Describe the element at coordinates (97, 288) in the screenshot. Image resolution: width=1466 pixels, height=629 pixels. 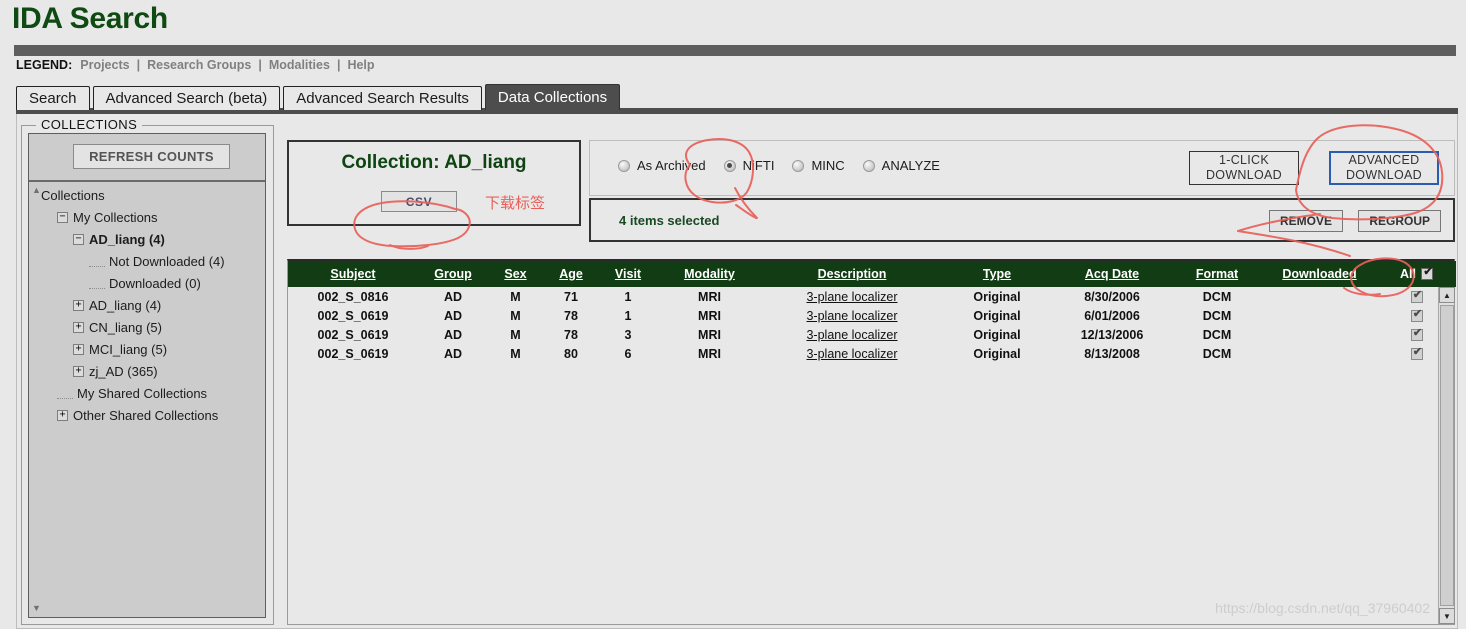
I see `tree-leaf-connector` at that location.